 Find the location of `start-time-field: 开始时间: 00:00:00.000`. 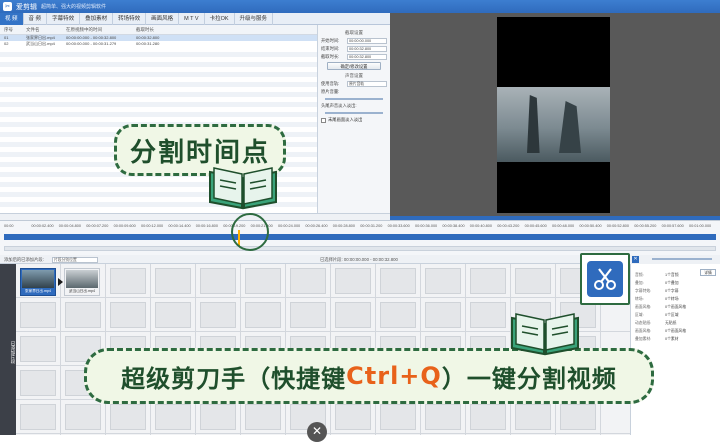

start-time-field: 开始时间: 00:00:00.000 is located at coordinates (354, 41).